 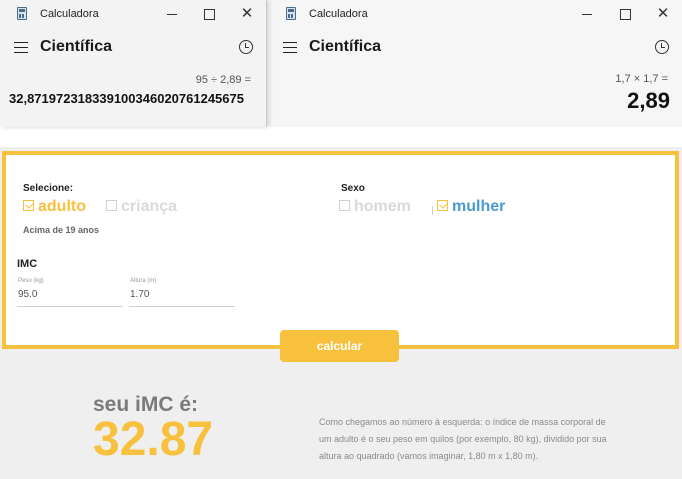 What do you see at coordinates (61, 230) in the screenshot?
I see `age-note: Acima de 19 anos` at bounding box center [61, 230].